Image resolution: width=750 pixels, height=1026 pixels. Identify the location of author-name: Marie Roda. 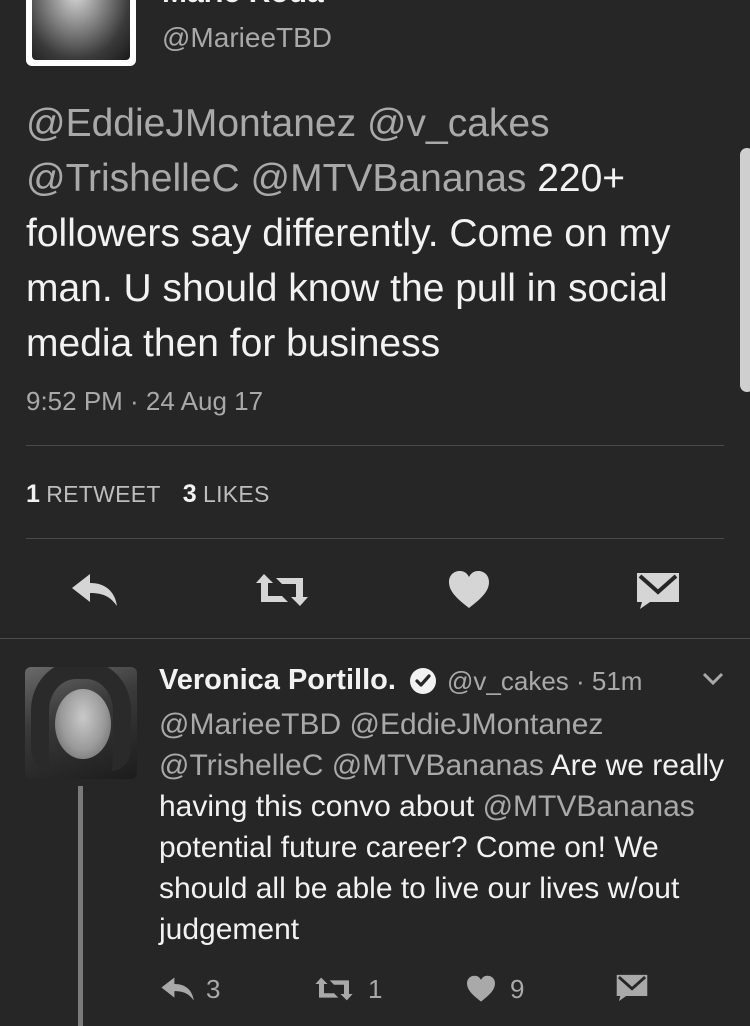
(243, 5).